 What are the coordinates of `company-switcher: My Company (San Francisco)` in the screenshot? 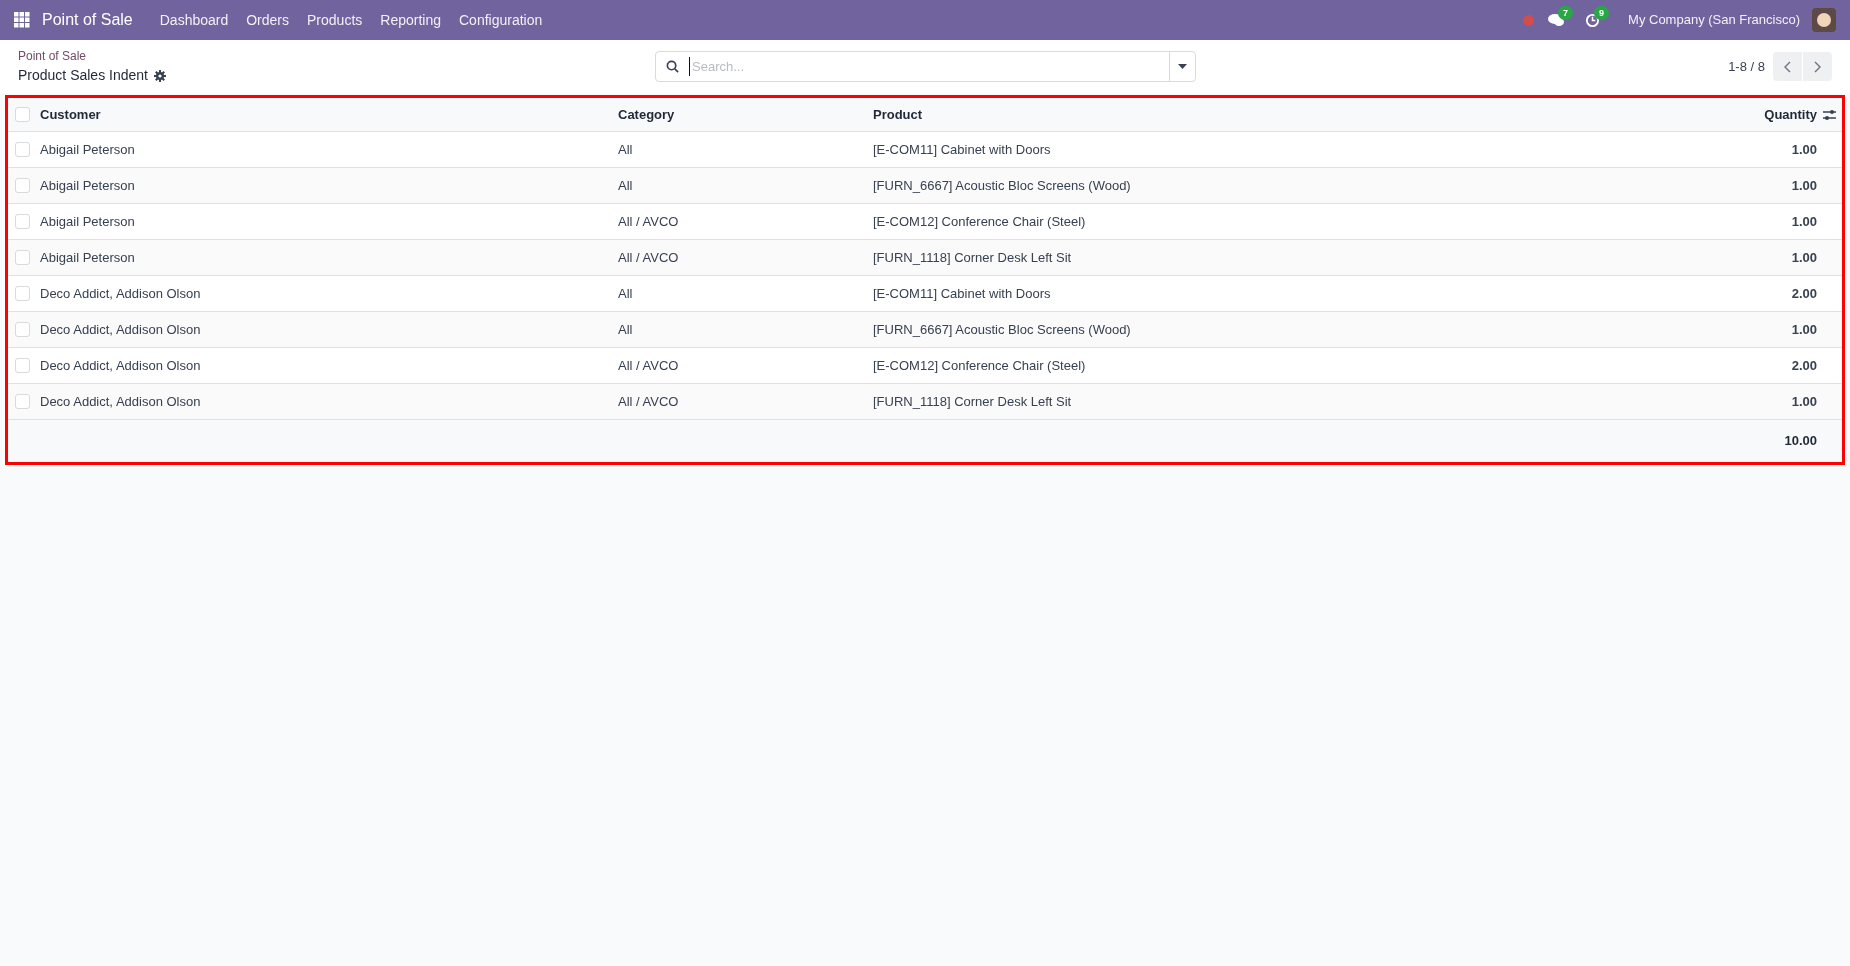 It's located at (1714, 20).